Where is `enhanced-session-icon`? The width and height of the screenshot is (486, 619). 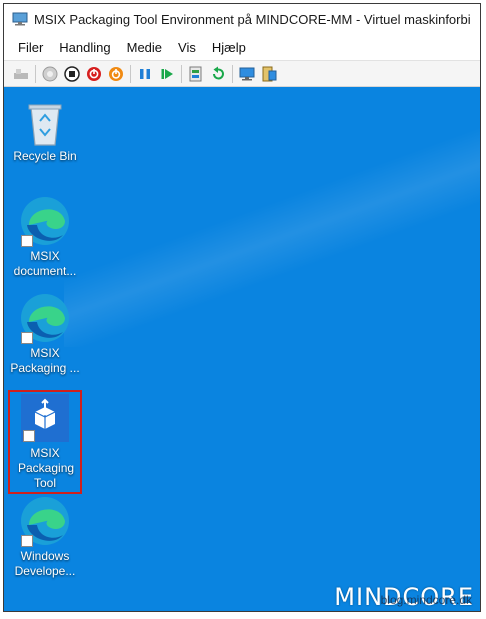
enhanced-session-icon is located at coordinates (247, 73).